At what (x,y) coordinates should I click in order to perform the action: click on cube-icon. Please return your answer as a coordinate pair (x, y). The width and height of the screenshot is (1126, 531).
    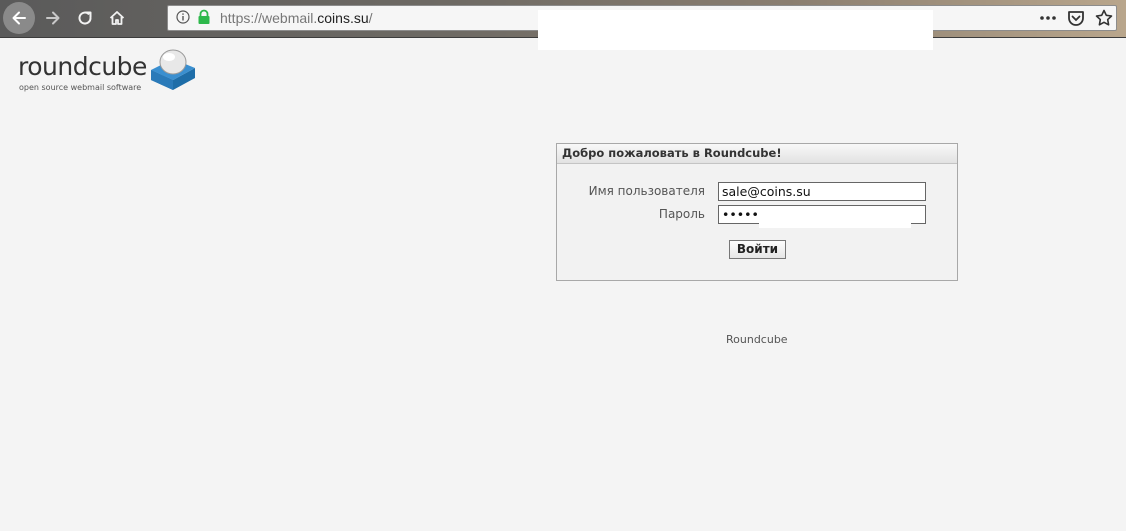
    Looking at the image, I should click on (173, 69).